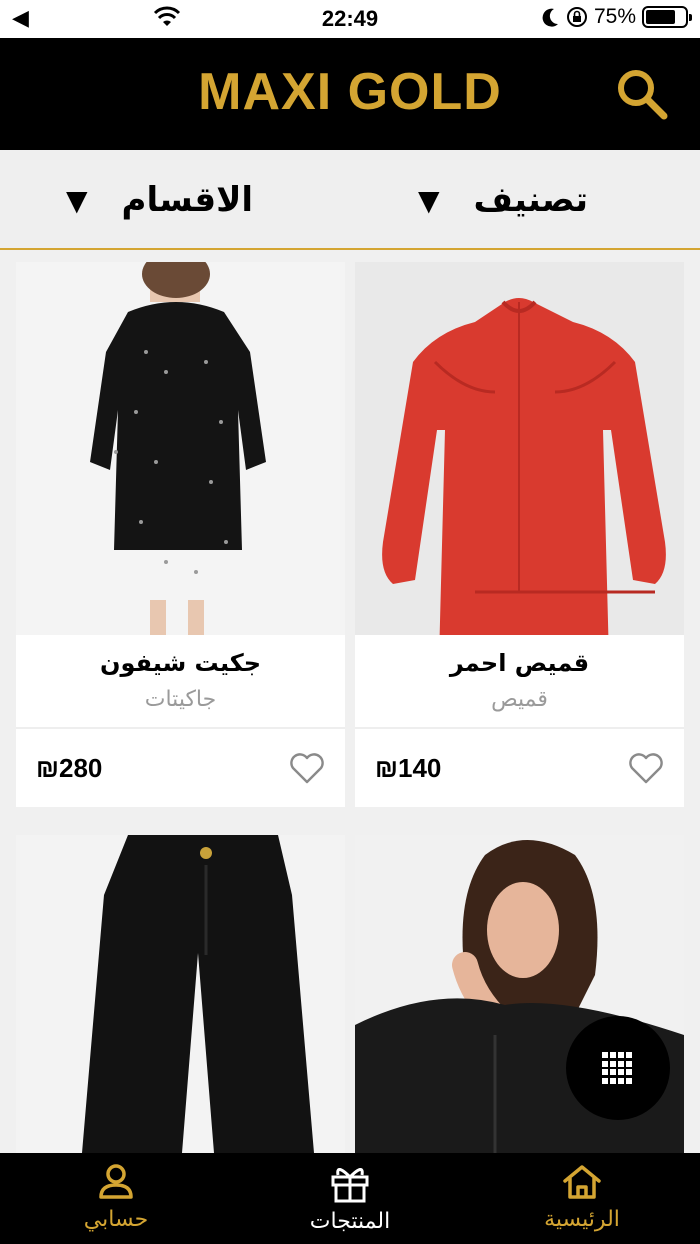 The width and height of the screenshot is (700, 1244). I want to click on grid-menu-button, so click(618, 1068).